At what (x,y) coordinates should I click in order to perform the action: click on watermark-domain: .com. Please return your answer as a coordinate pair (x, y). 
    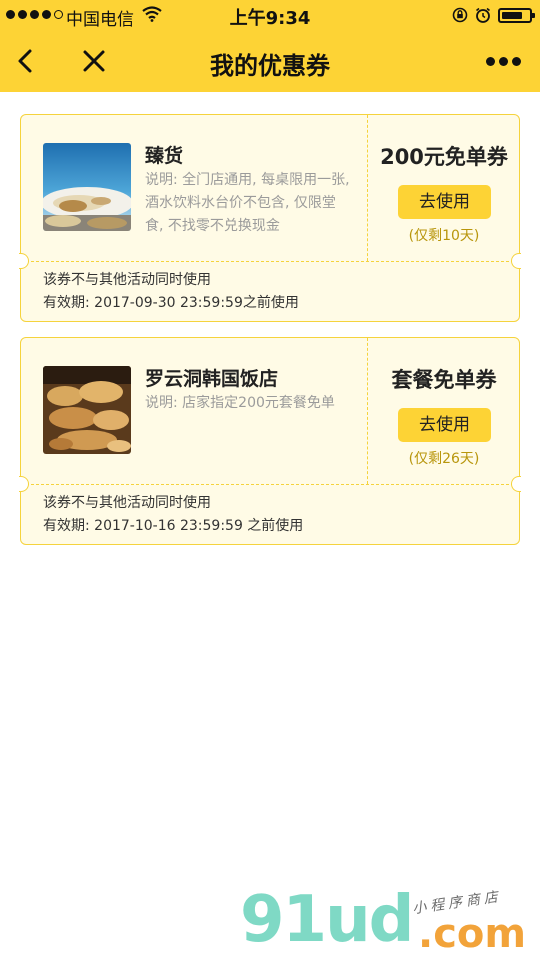
    Looking at the image, I should click on (472, 934).